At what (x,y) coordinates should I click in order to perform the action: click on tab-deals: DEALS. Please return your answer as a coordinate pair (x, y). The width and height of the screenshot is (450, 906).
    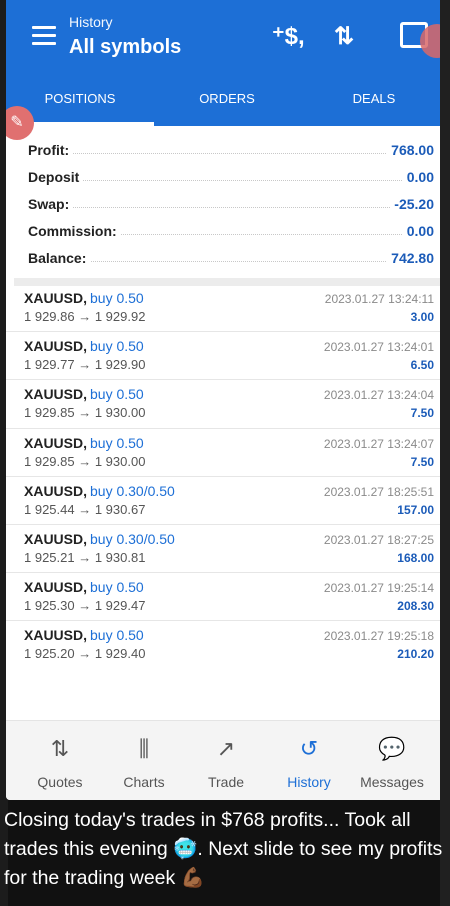
    Looking at the image, I should click on (374, 99).